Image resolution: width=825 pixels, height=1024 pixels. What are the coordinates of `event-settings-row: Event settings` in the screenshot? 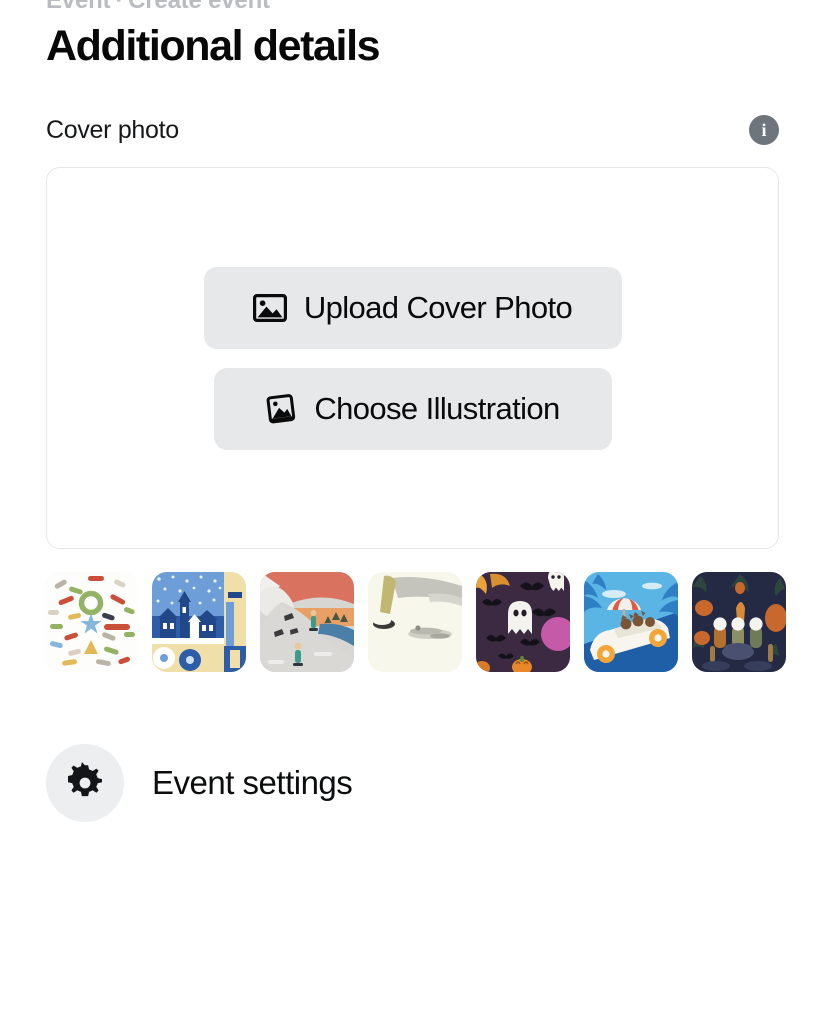 It's located at (199, 783).